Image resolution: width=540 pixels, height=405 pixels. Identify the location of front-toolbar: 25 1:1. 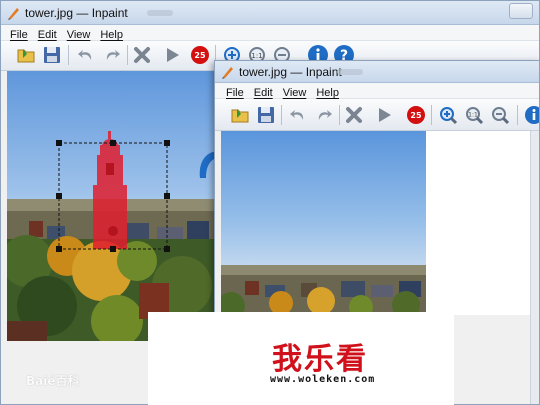
(377, 115).